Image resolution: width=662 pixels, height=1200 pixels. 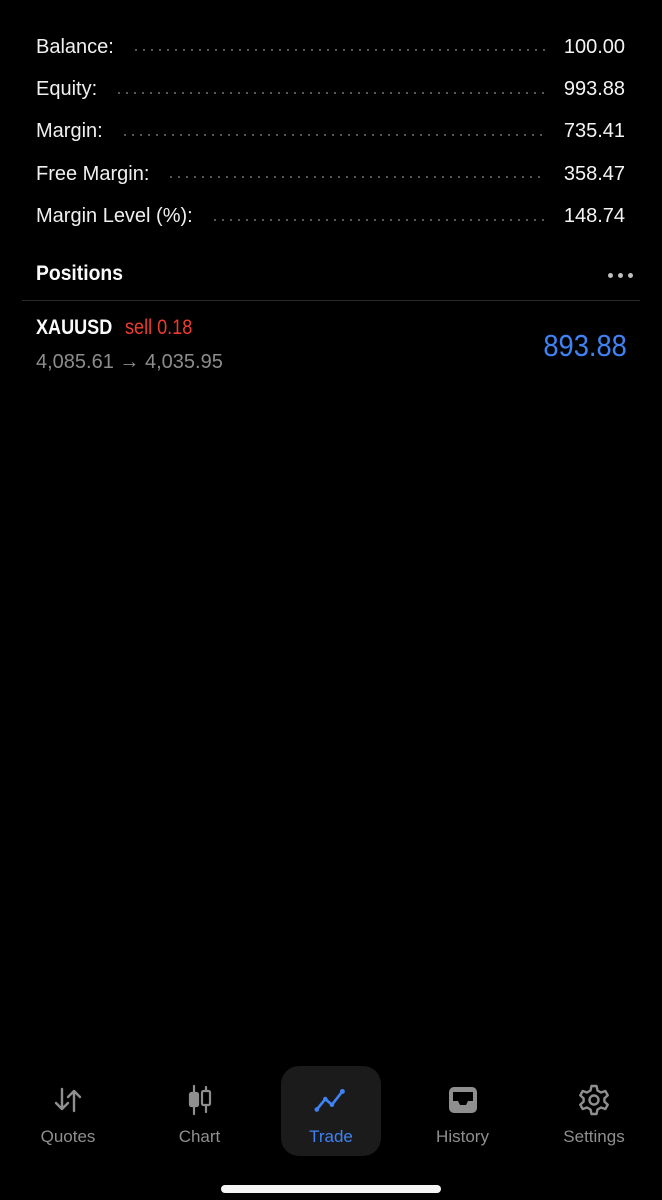 I want to click on quotes-arrows-icon, so click(x=68, y=1100).